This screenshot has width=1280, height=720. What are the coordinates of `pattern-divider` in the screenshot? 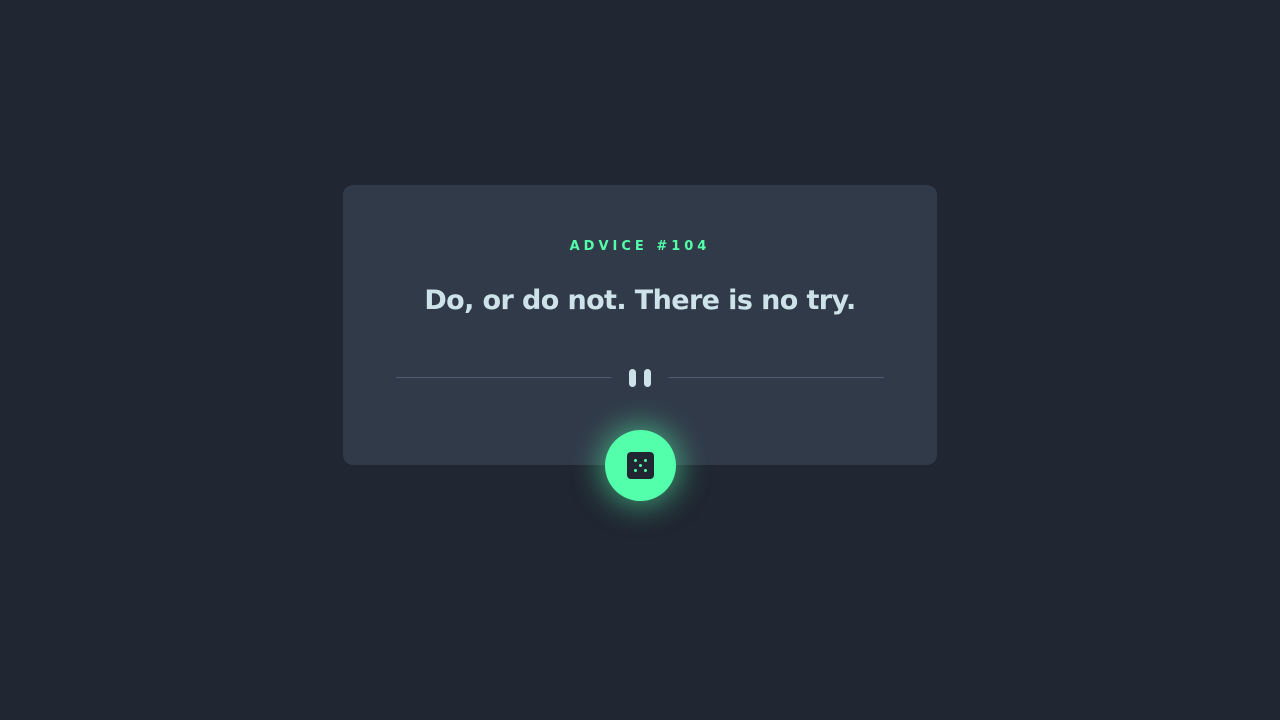 It's located at (640, 378).